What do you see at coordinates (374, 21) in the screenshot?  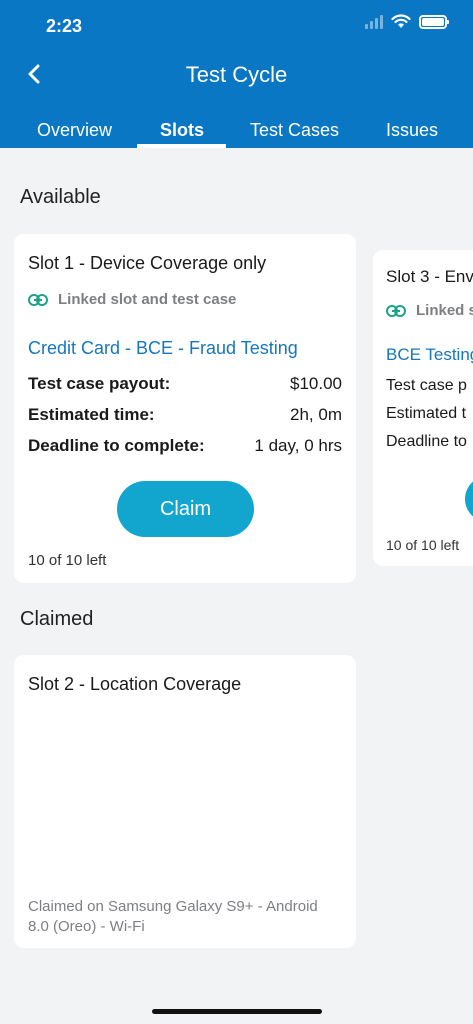 I see `signal-icon` at bounding box center [374, 21].